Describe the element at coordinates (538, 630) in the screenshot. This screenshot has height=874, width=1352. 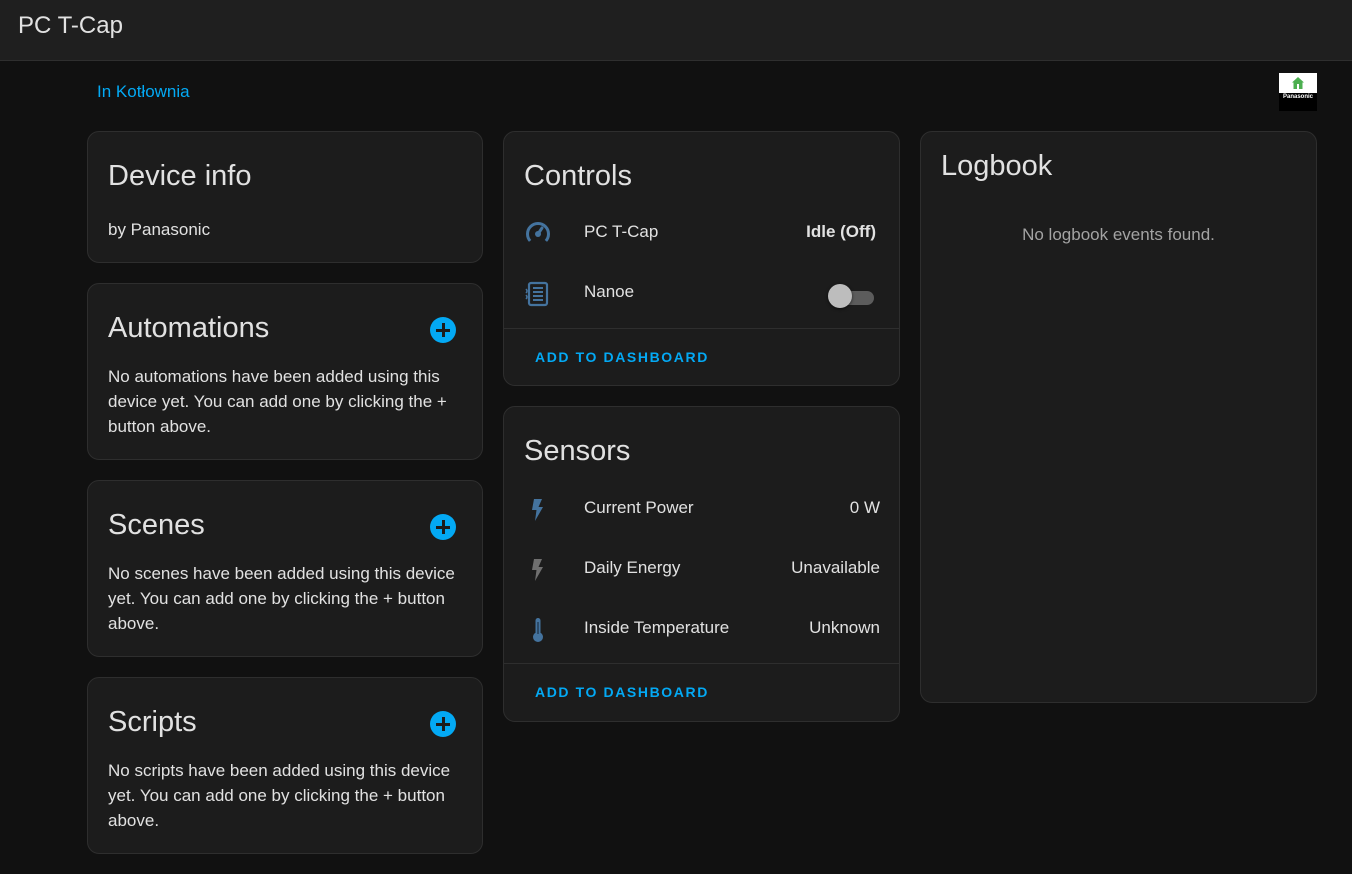
I see `thermometer-icon` at that location.